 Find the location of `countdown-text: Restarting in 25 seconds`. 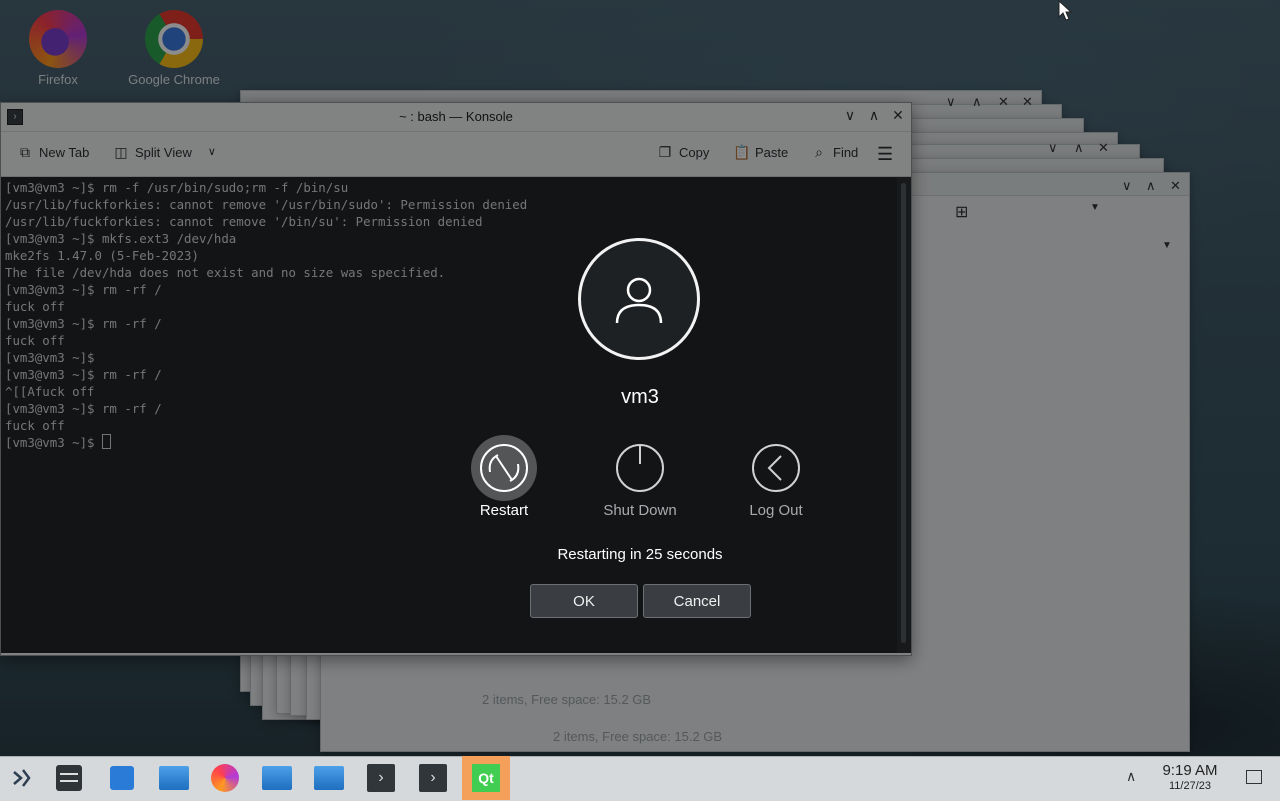

countdown-text: Restarting in 25 seconds is located at coordinates (640, 554).